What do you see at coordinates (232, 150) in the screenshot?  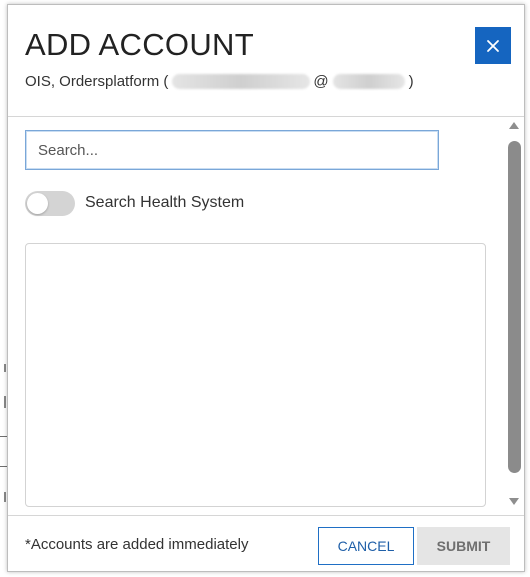 I see `search-input` at bounding box center [232, 150].